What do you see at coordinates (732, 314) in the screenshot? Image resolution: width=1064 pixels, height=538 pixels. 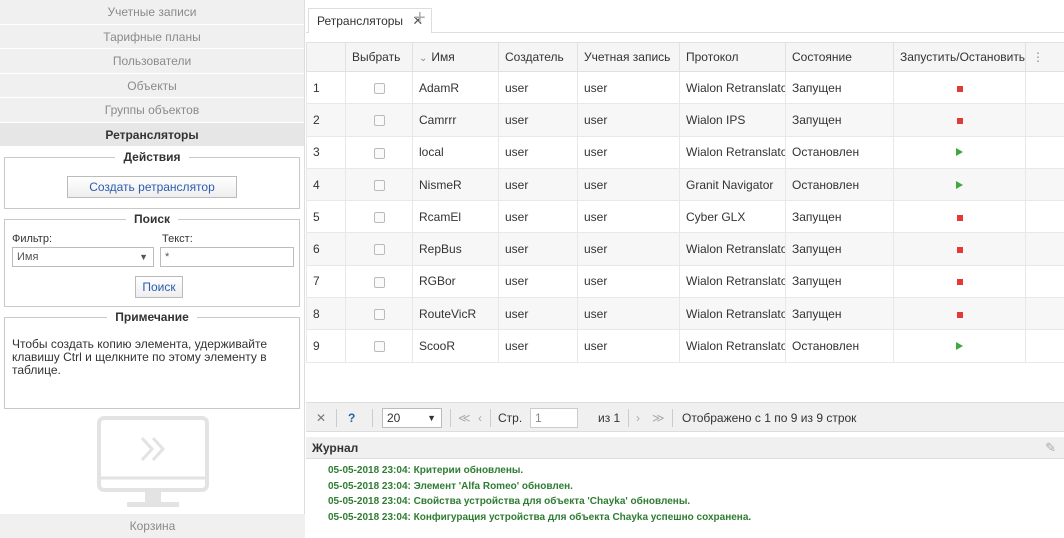 I see `row-protocol: Wialon Retranslato` at bounding box center [732, 314].